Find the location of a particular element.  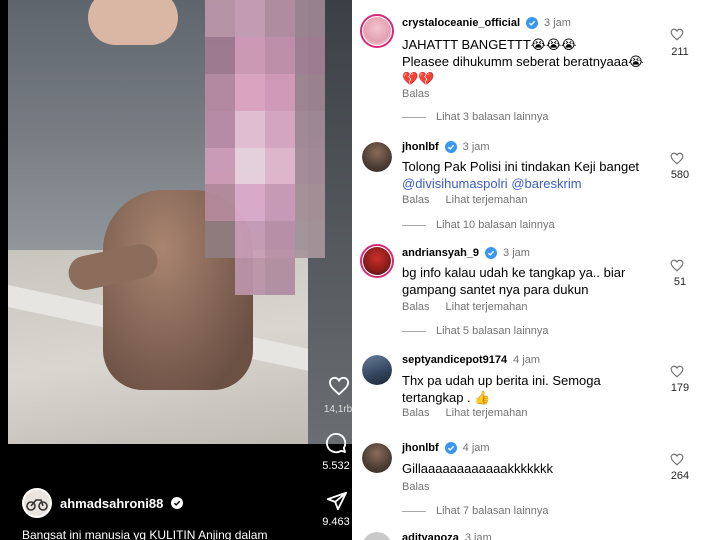

comment-bubble-icon is located at coordinates (336, 443).